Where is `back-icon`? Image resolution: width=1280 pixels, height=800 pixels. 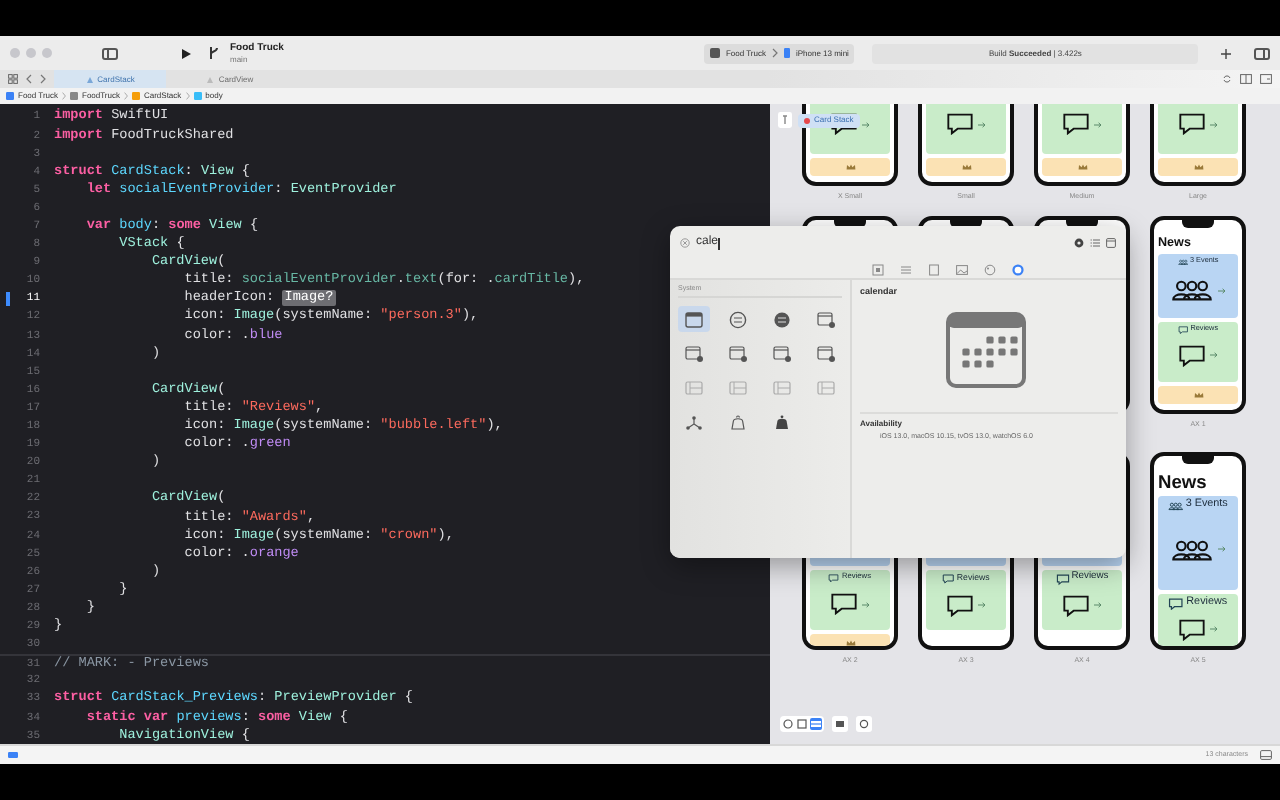
back-icon is located at coordinates (29, 79).